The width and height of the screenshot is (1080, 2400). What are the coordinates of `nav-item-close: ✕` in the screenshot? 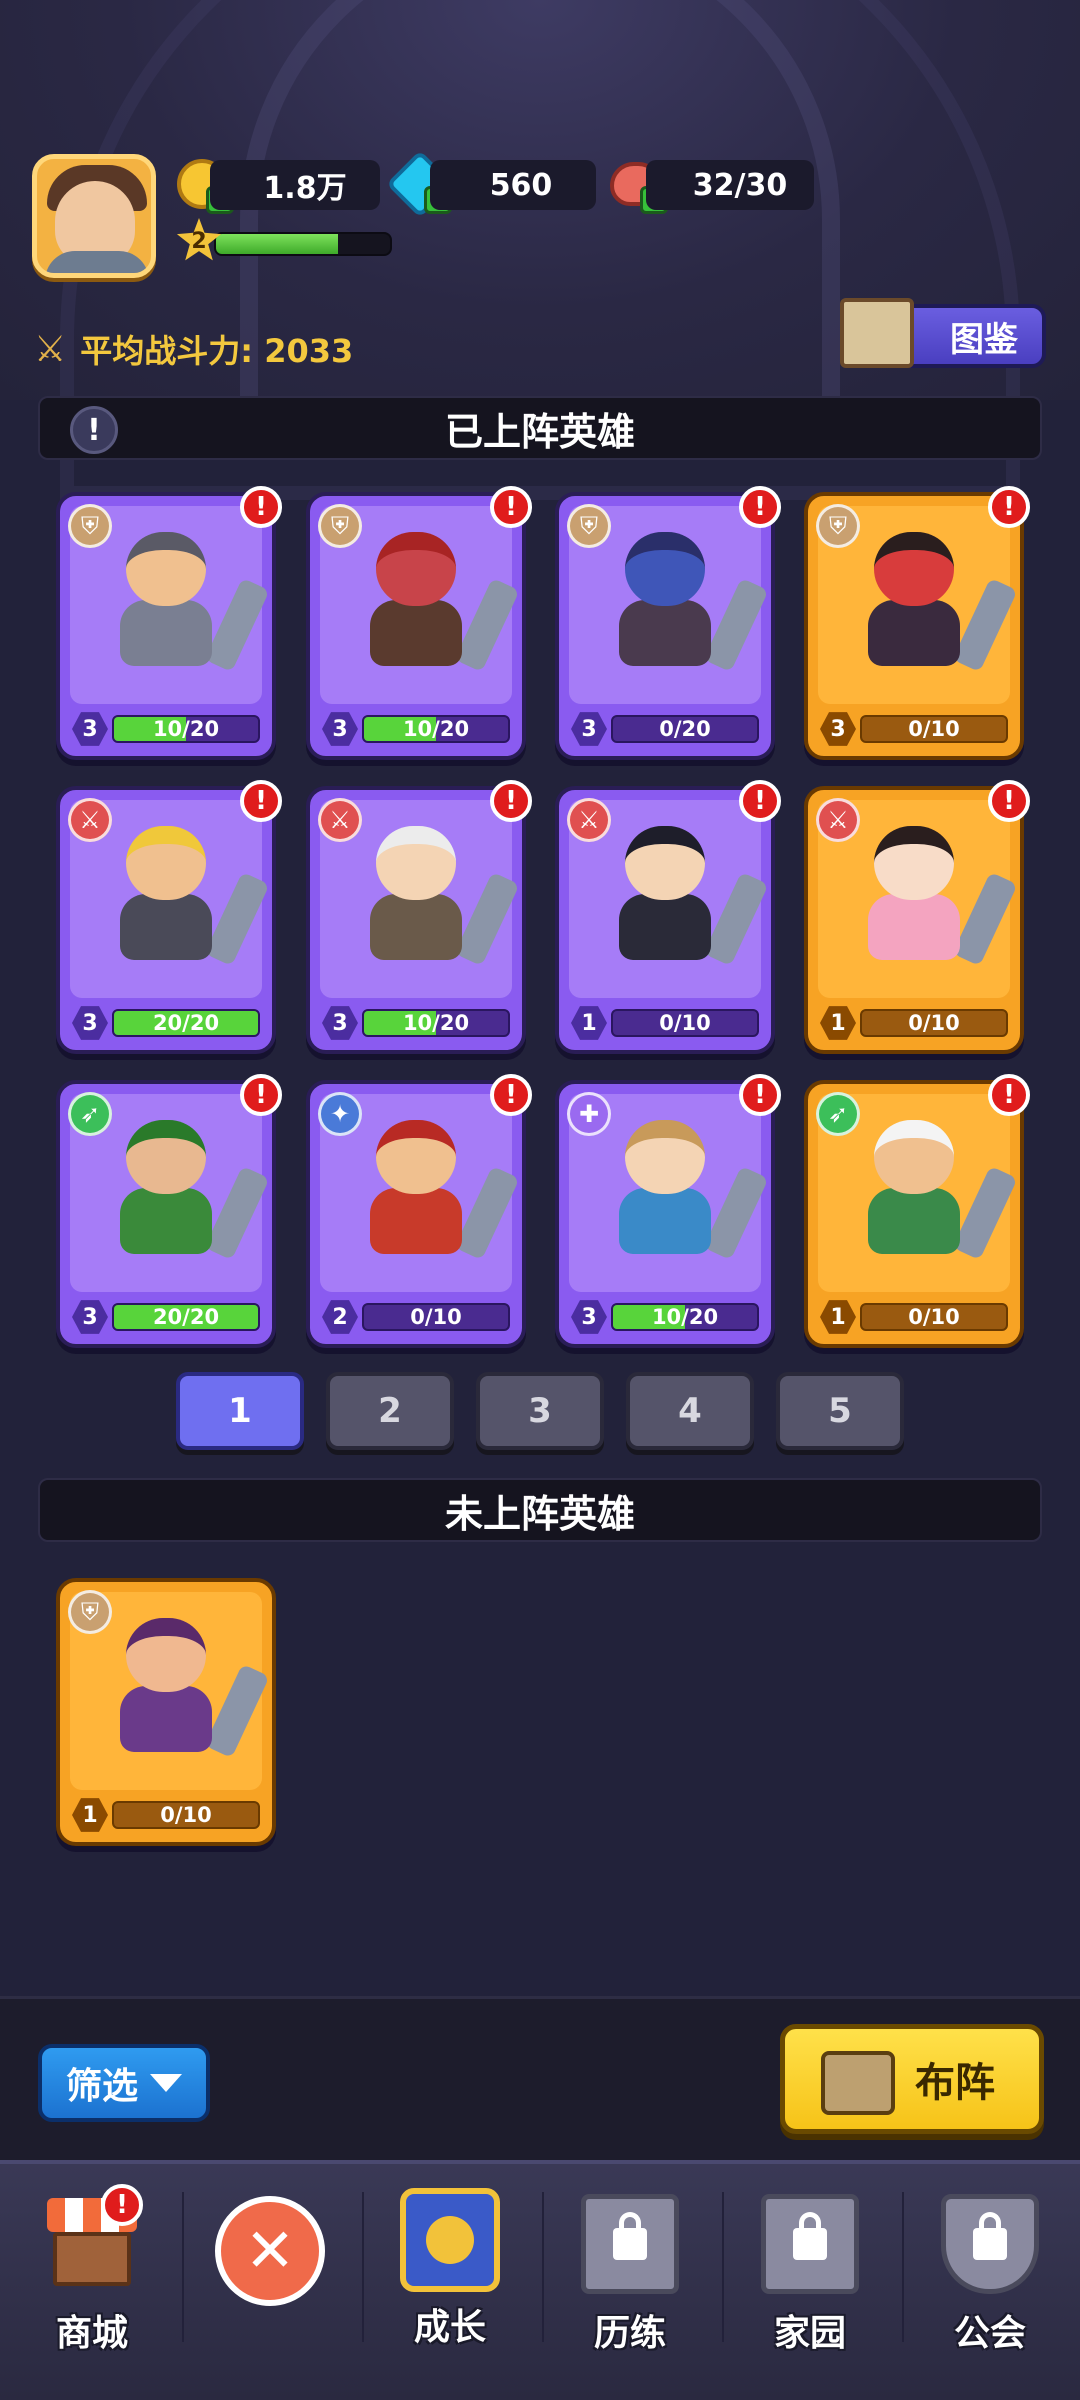 It's located at (270, 2273).